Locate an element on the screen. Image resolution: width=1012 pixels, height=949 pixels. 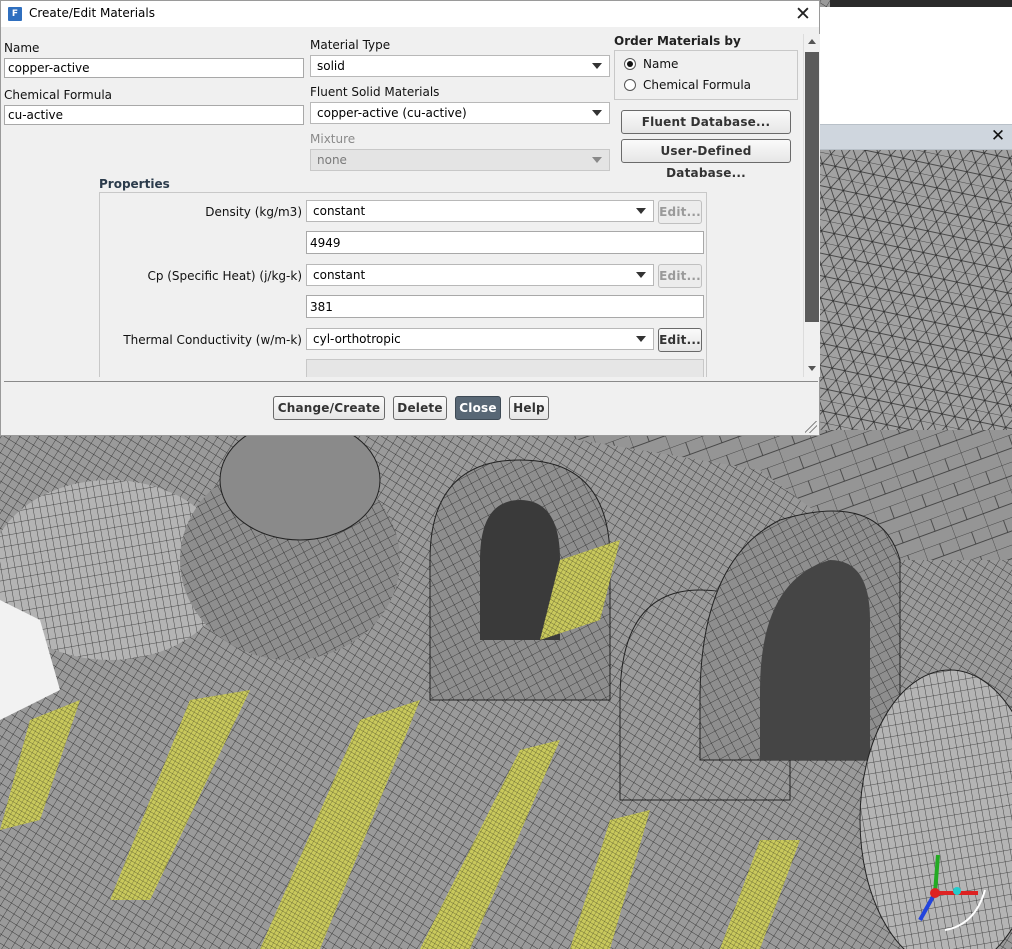
cp-method-value: constant is located at coordinates (339, 275).